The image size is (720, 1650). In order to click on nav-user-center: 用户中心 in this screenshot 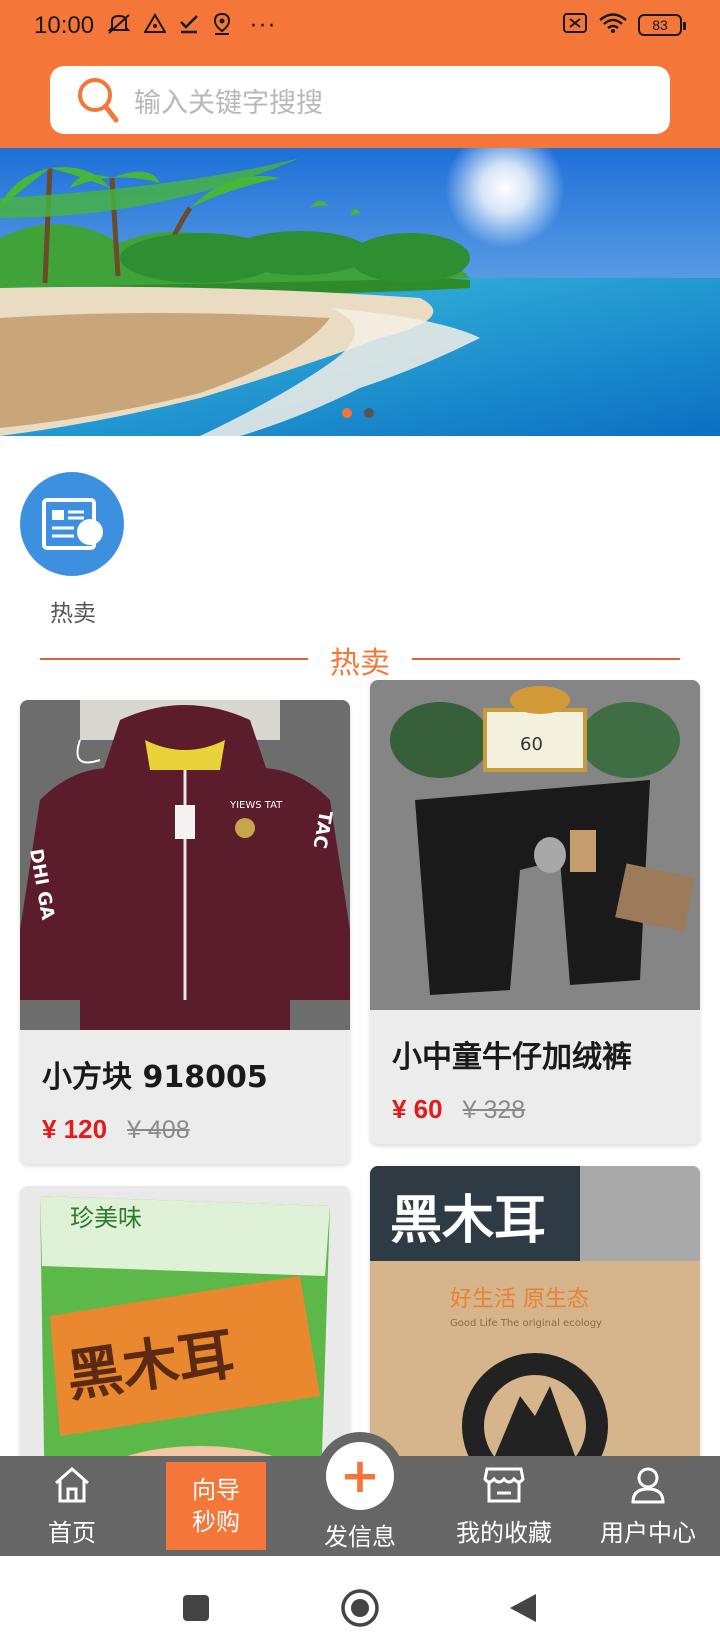, I will do `click(648, 1506)`.